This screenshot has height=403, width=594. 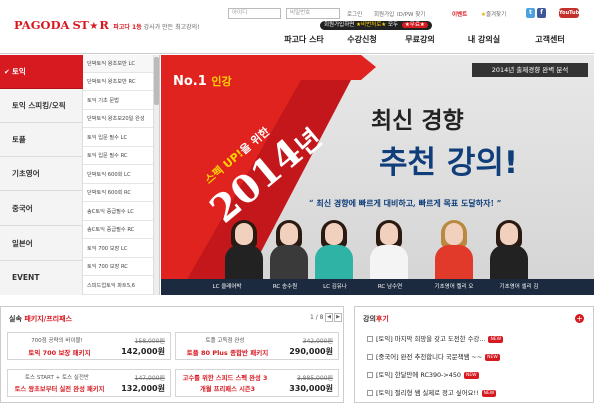 What do you see at coordinates (227, 287) in the screenshot?
I see `teacher-caption: LC 클레어박` at bounding box center [227, 287].